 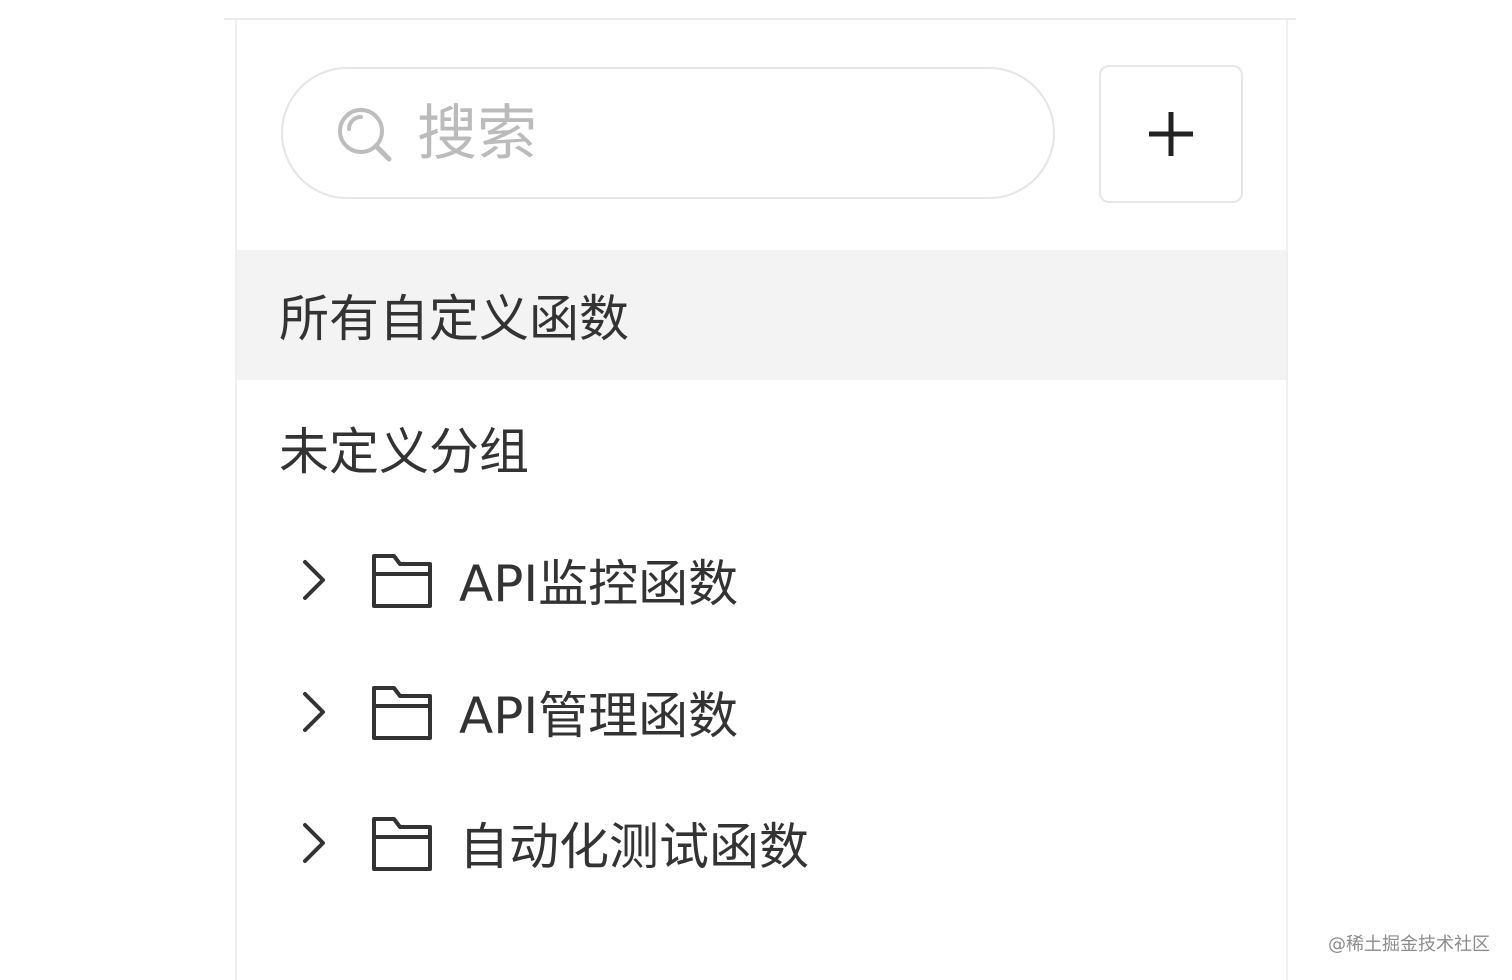 I want to click on folder-label: API监控函数, so click(x=599, y=584).